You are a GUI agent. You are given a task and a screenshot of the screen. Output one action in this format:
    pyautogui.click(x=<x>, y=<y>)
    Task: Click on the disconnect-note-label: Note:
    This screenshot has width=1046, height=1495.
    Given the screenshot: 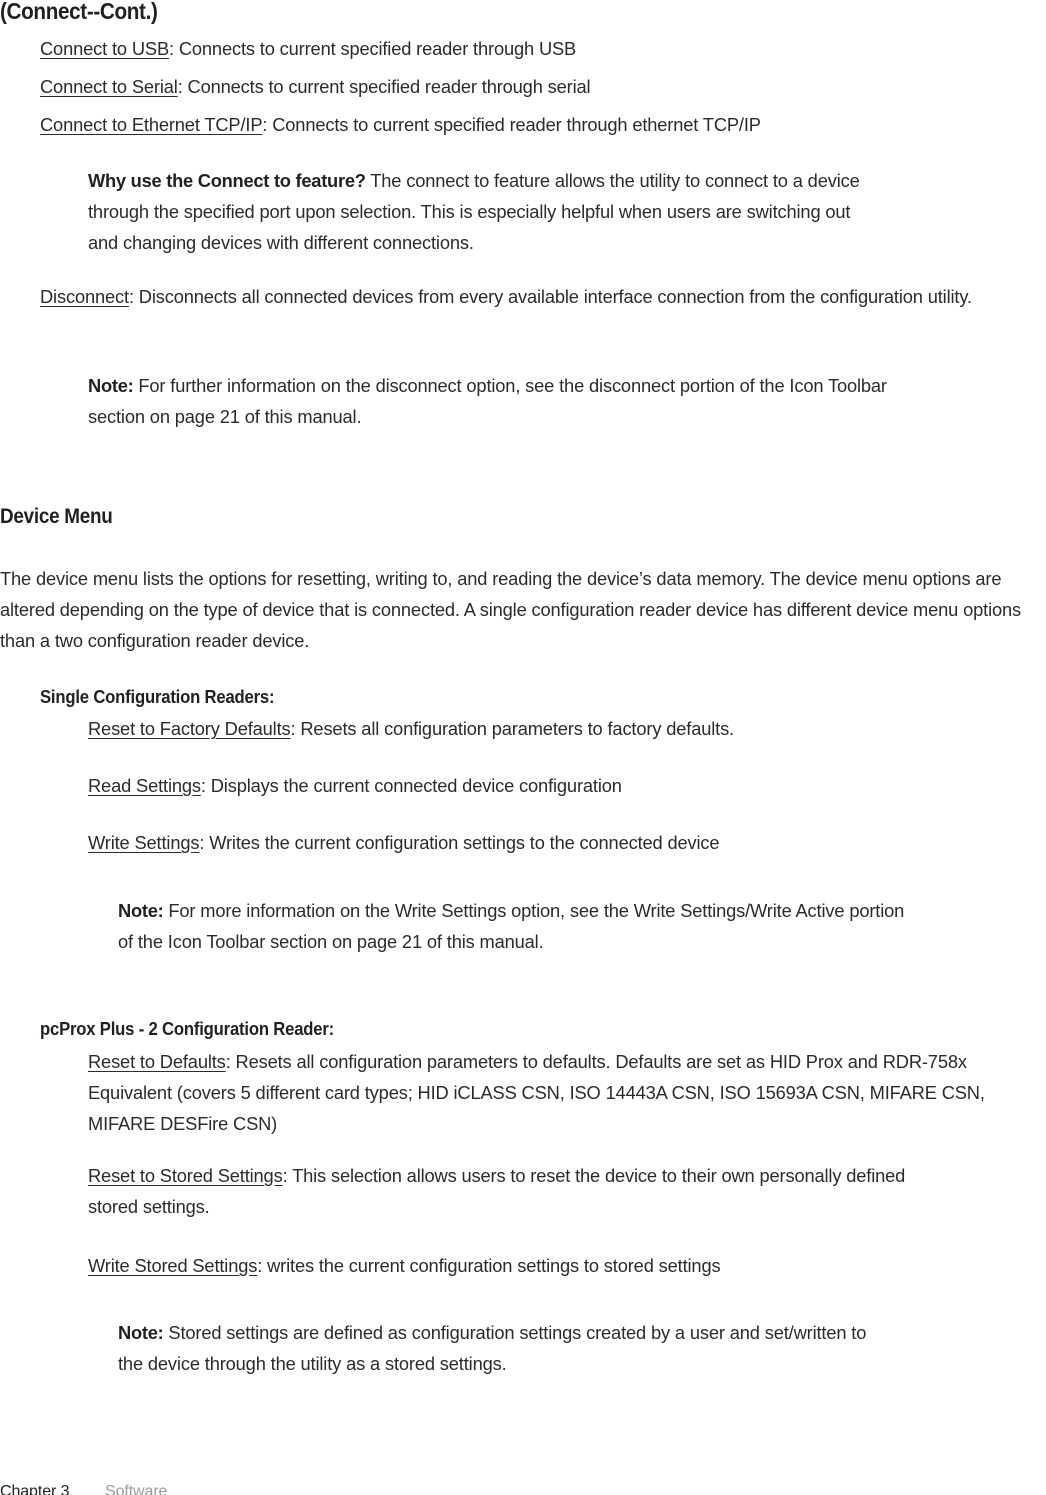 What is the action you would take?
    pyautogui.click(x=111, y=385)
    